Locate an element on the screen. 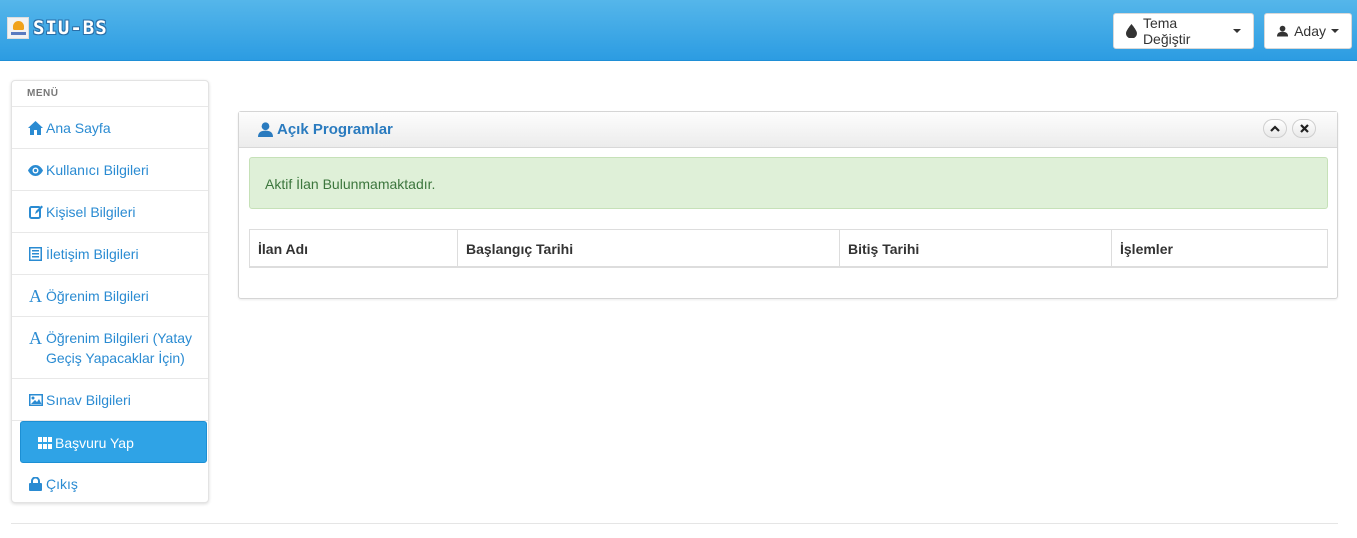 Image resolution: width=1357 pixels, height=538 pixels. sidebar-item-sinav-bilgileri: Sınav Bilgileri is located at coordinates (110, 400).